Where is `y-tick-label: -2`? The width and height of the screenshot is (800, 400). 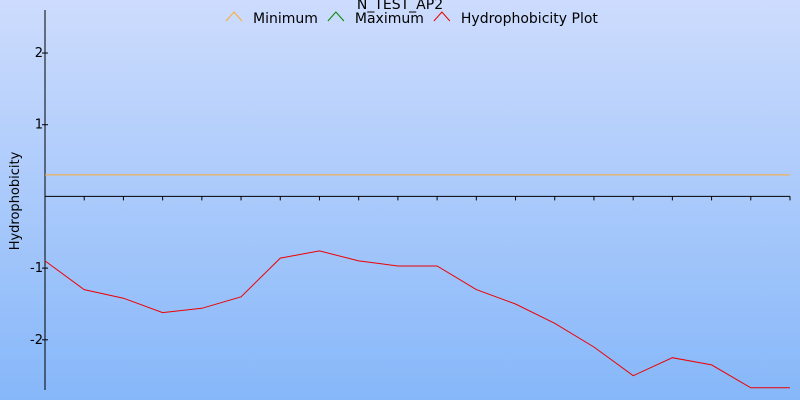 y-tick-label: -2 is located at coordinates (36, 340).